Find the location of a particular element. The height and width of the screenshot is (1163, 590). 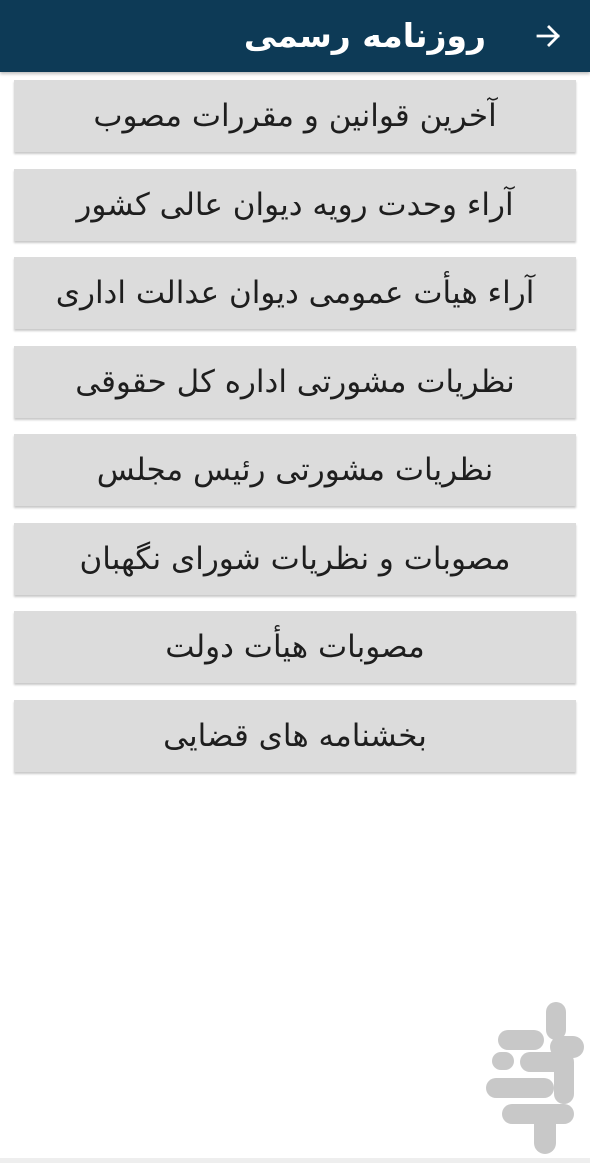

menu-item-legal-department-opinions: نظریات مشورتی اداره کل حقوقی is located at coordinates (295, 381).